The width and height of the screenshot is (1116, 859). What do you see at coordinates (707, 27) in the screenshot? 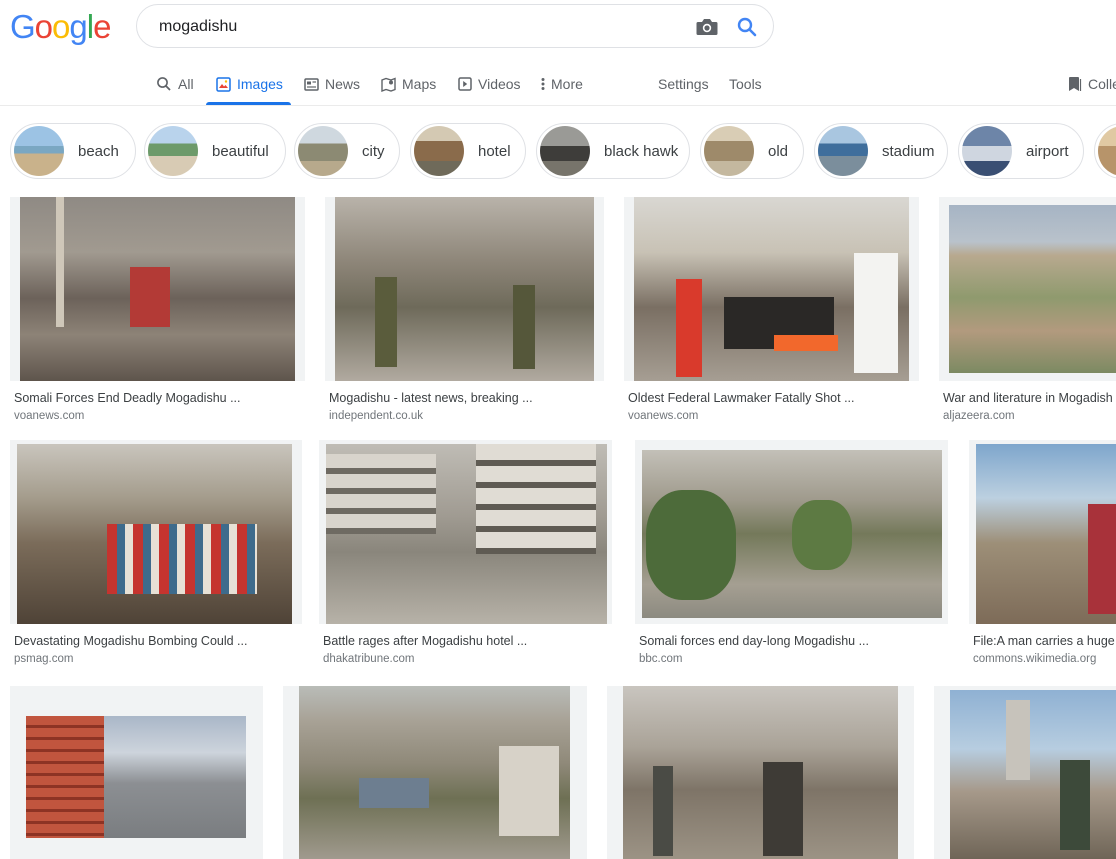
I see `camera-icon` at bounding box center [707, 27].